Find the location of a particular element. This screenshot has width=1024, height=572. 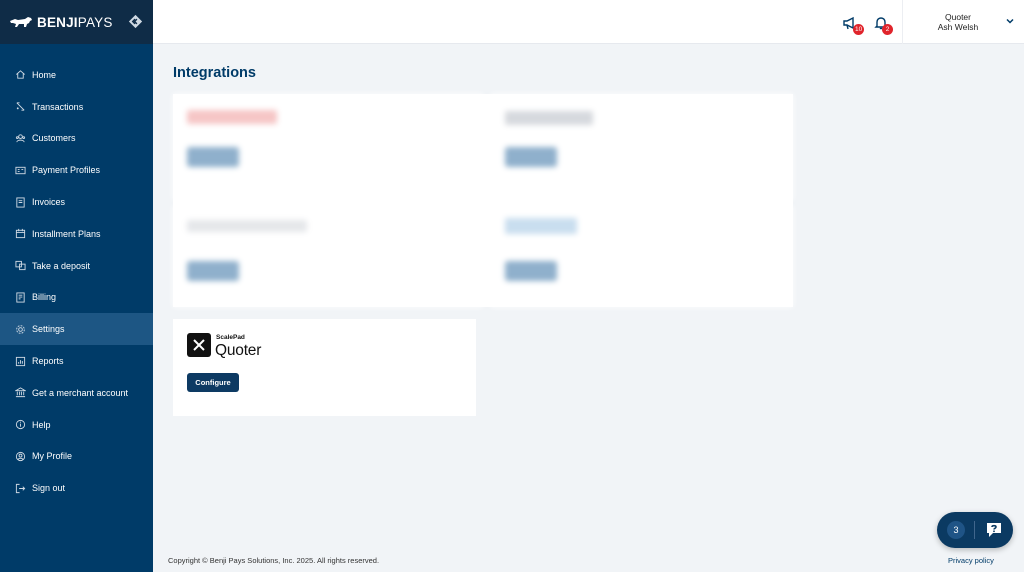

sidebar-item-help: Help is located at coordinates (76, 425).